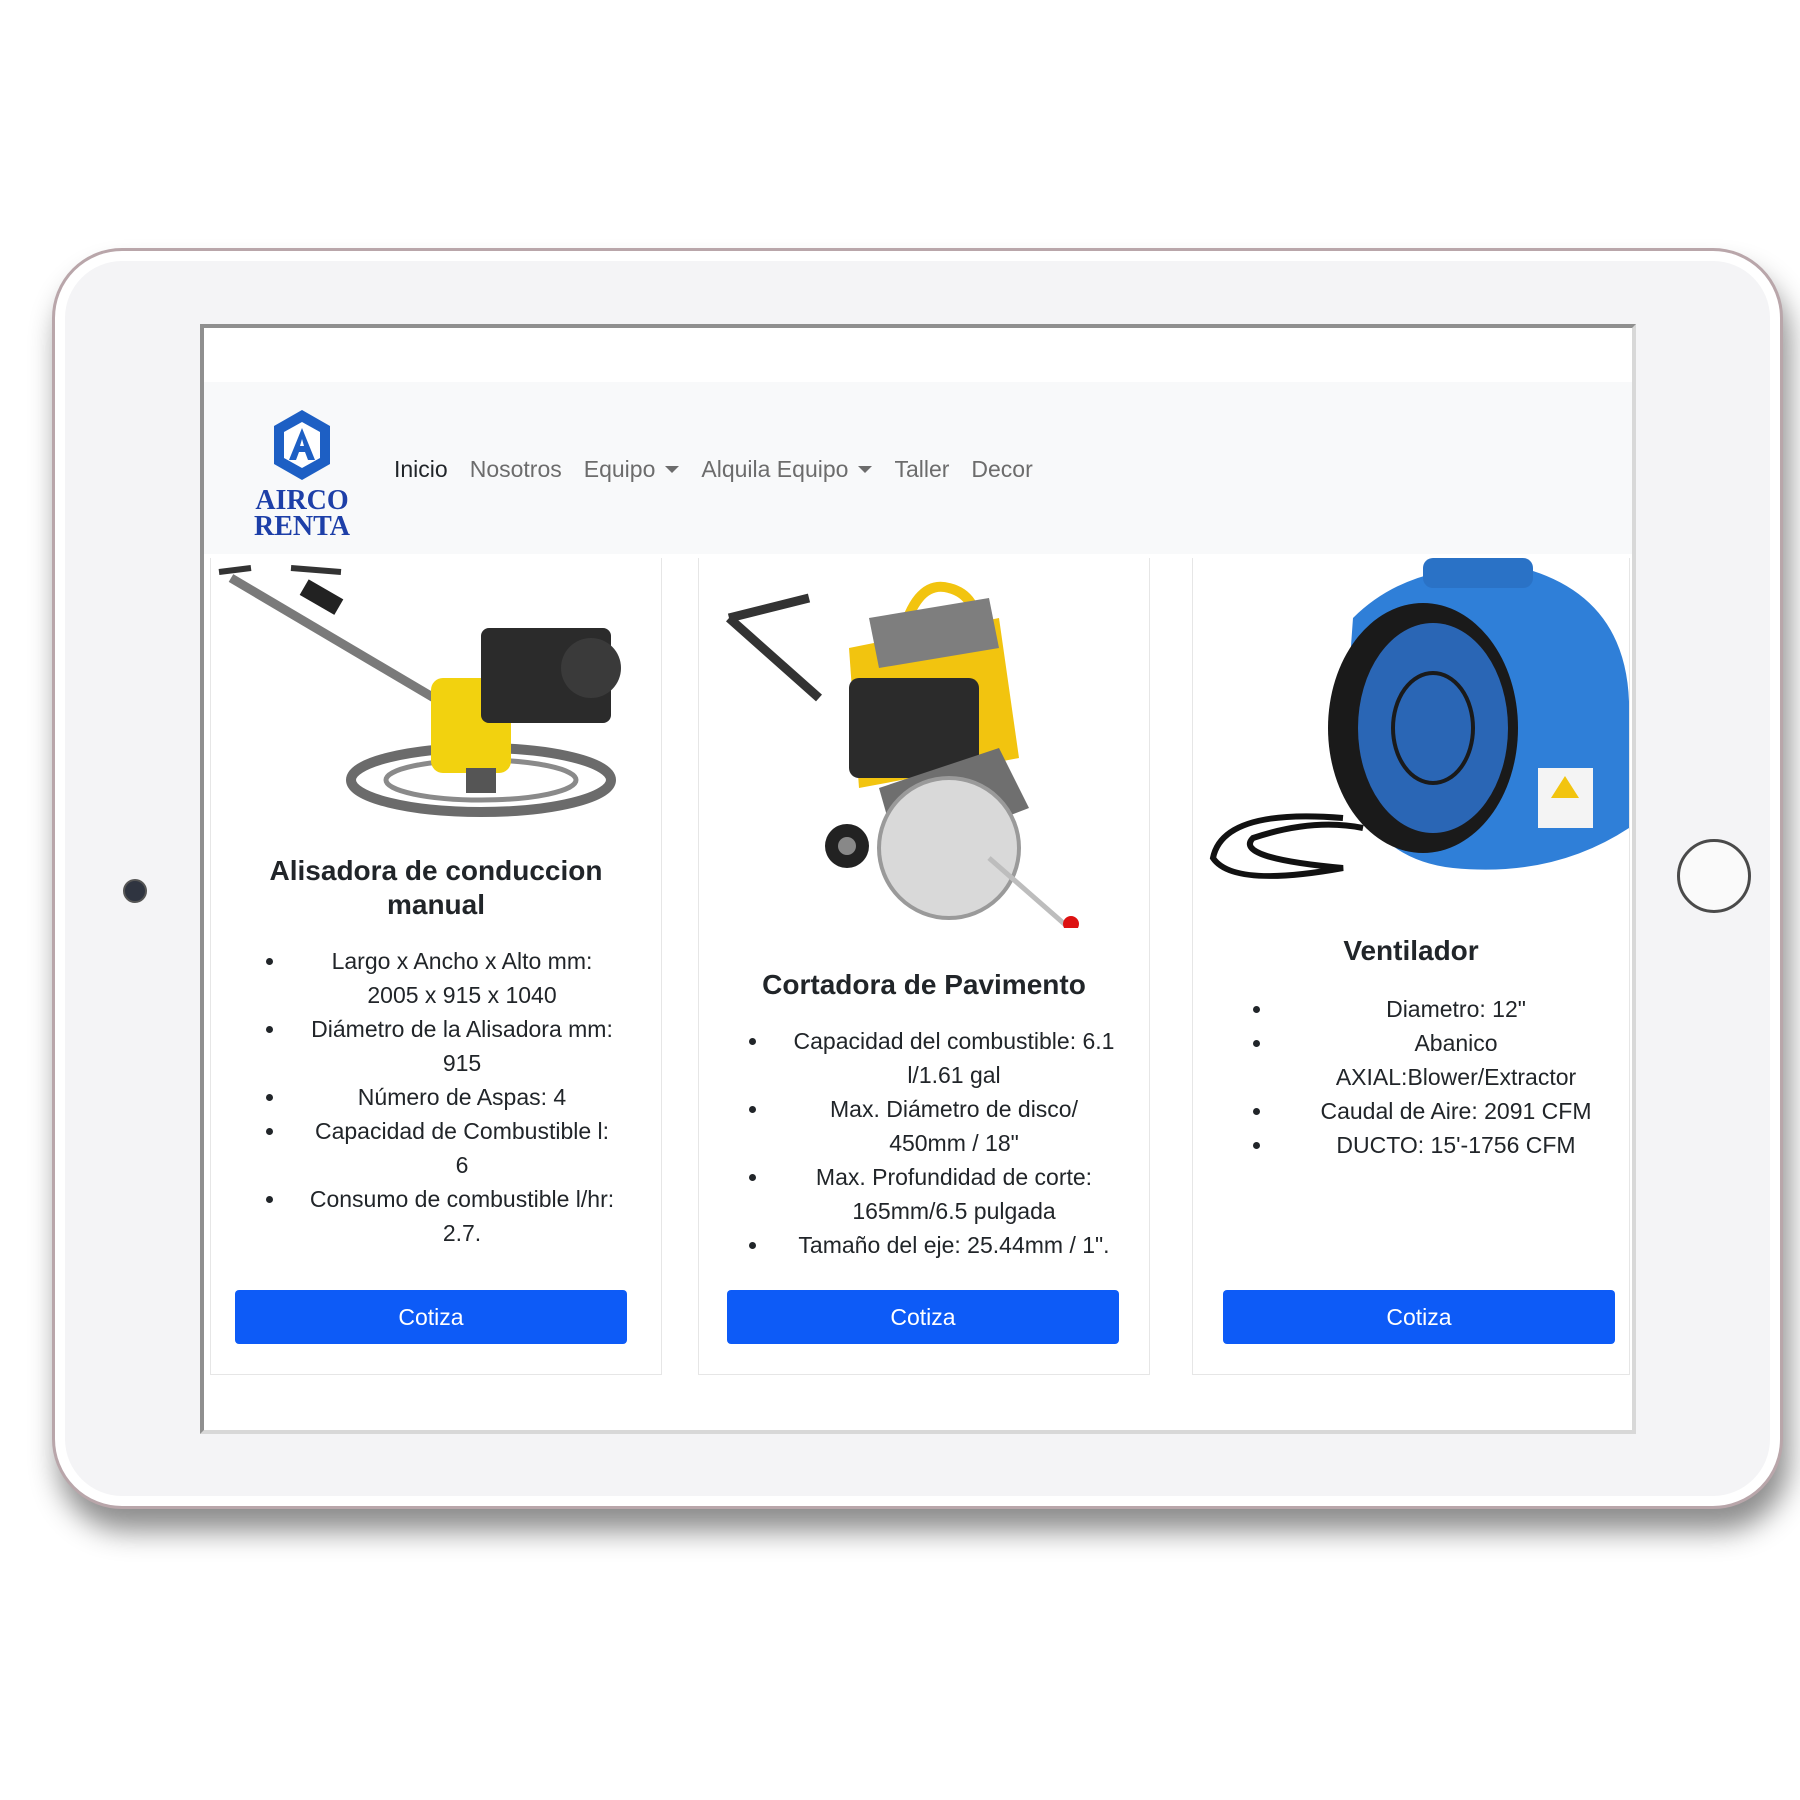 The height and width of the screenshot is (1800, 1800). I want to click on nav-nosotros: Nosotros, so click(516, 469).